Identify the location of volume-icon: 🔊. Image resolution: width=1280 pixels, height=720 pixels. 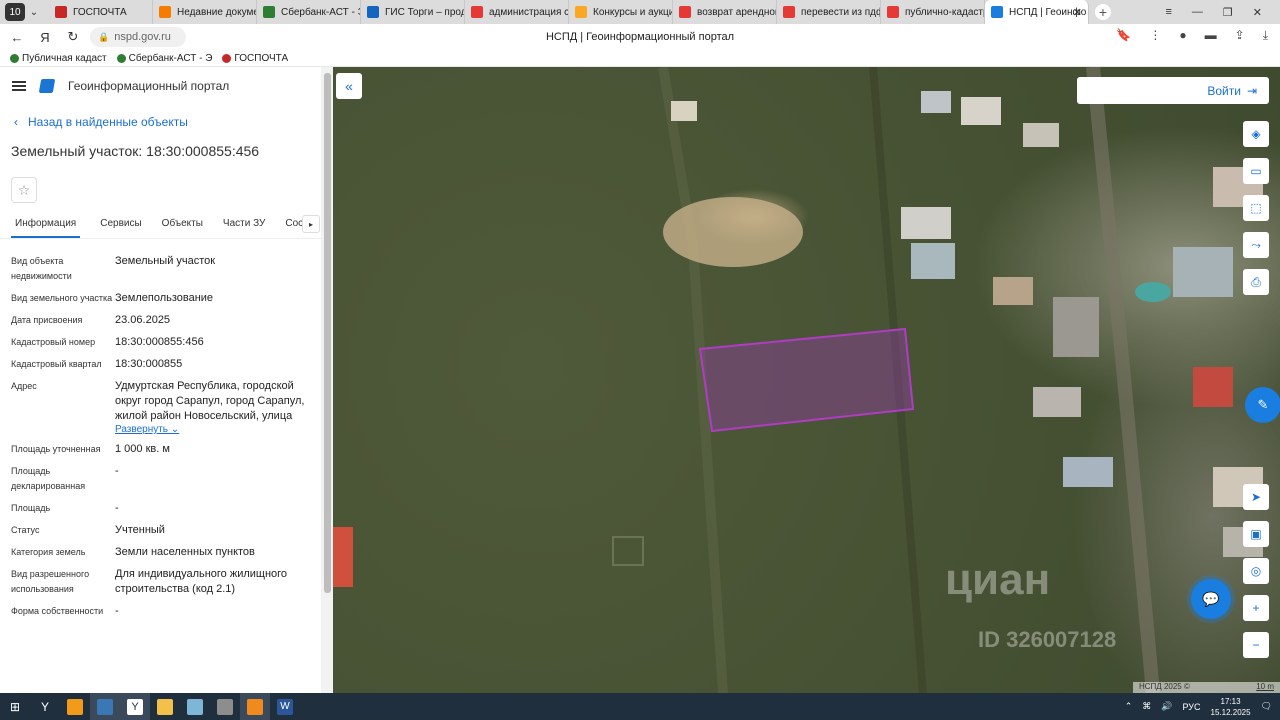
(1166, 706).